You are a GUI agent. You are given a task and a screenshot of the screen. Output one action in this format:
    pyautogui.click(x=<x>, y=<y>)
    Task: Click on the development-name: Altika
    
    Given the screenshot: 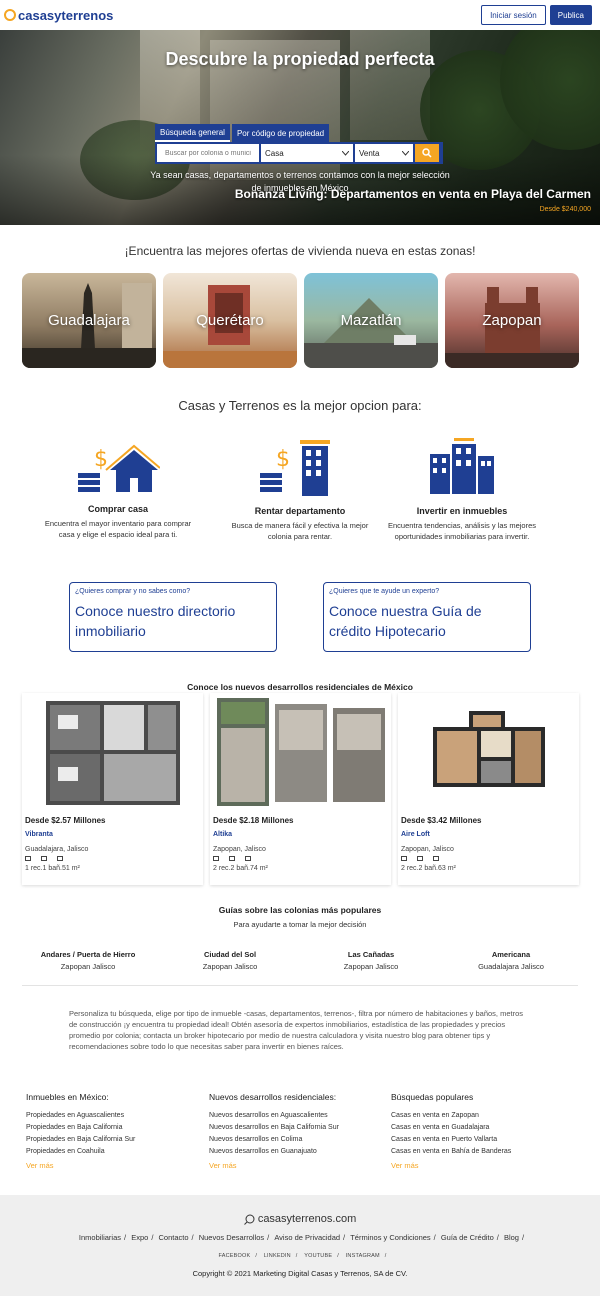 What is the action you would take?
    pyautogui.click(x=222, y=834)
    